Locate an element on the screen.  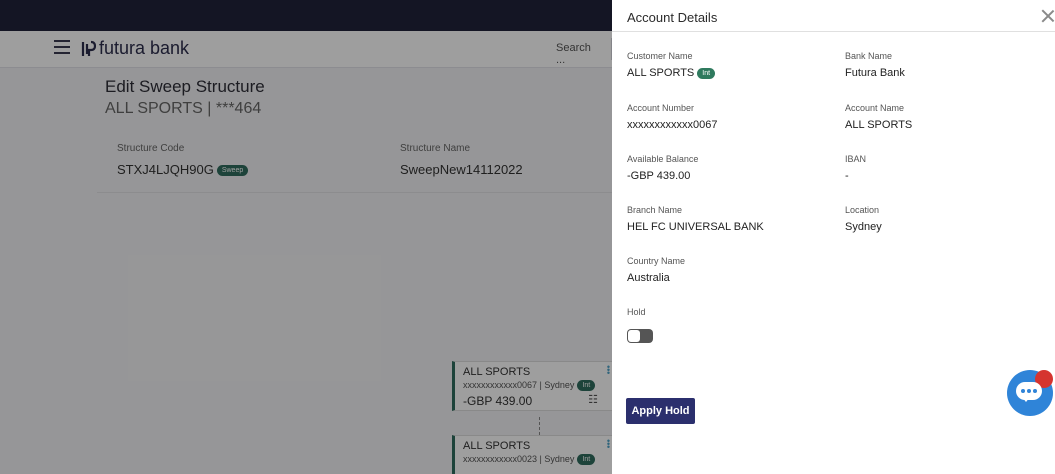
available-balance-value: -GBP 439.00 is located at coordinates (659, 176).